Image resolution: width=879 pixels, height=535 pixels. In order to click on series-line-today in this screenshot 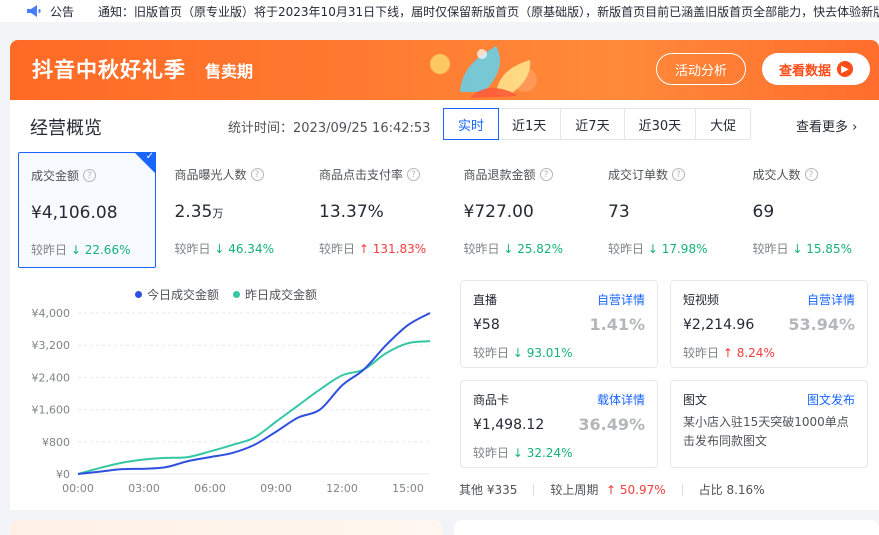, I will do `click(254, 393)`.